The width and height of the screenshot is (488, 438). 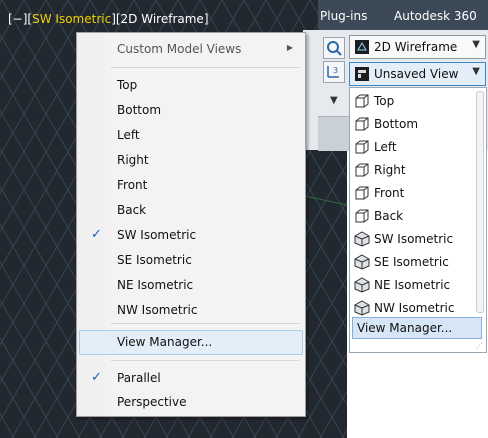 I want to click on view-combo: Unsaved View ▼, so click(x=417, y=74).